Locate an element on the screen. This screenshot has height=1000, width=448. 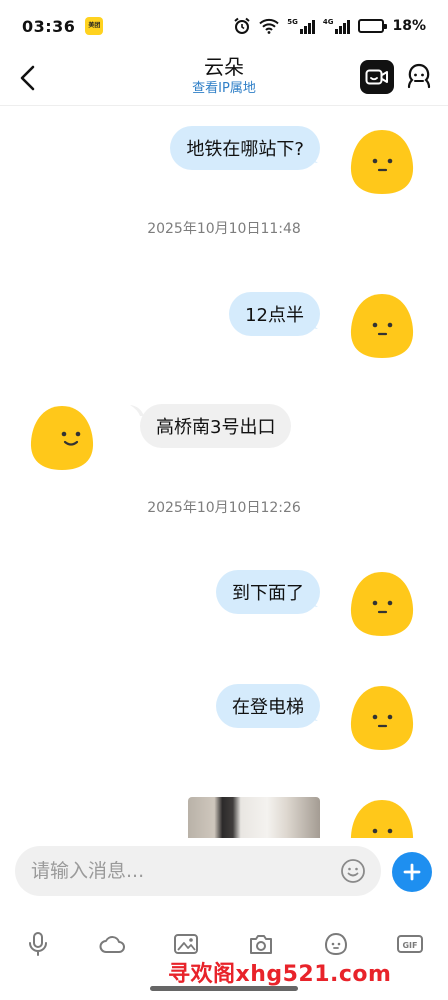
message-text: 到下面了 is located at coordinates (268, 593).